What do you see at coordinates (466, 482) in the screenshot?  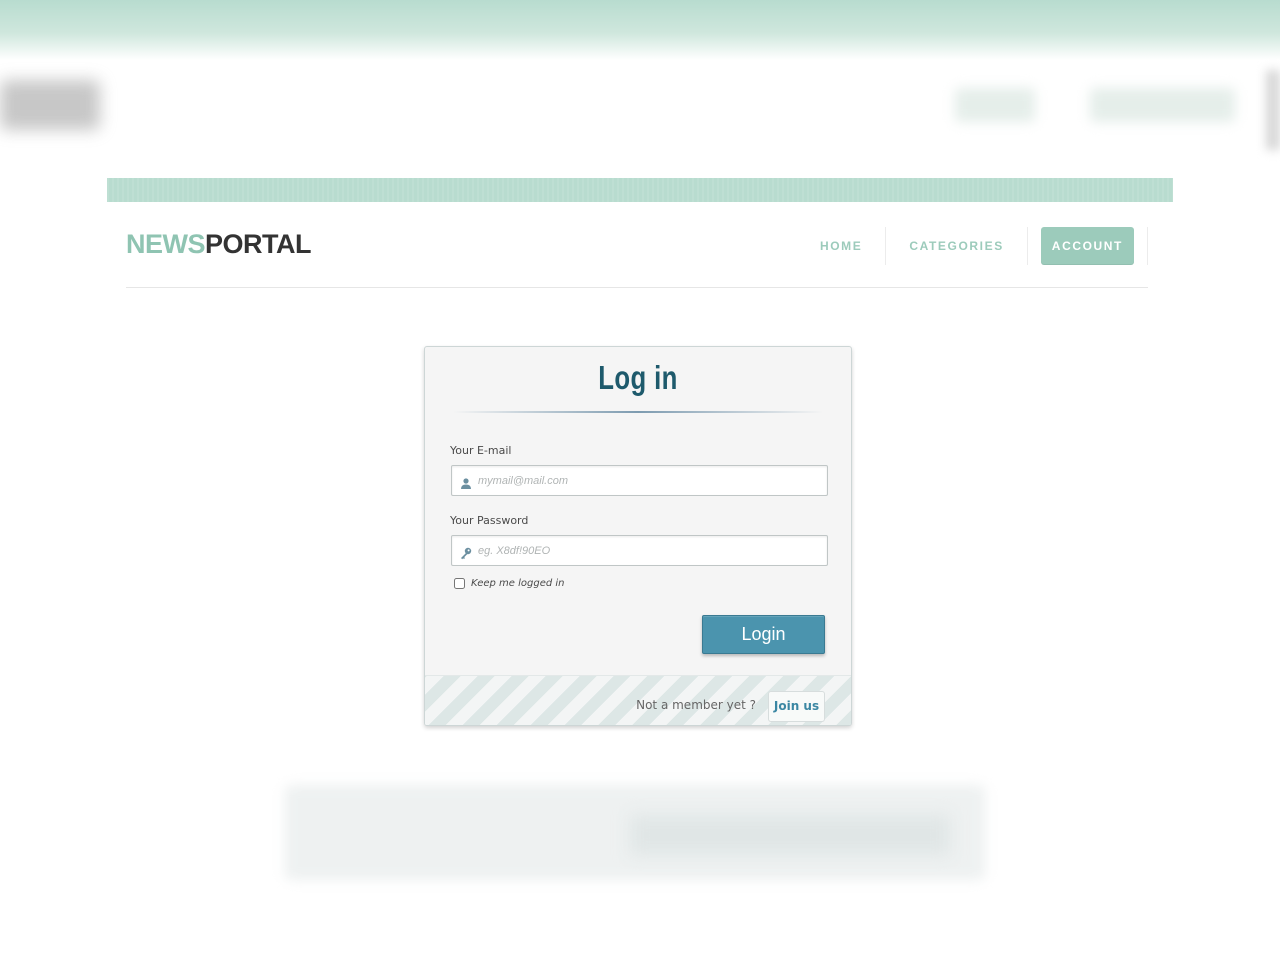 I see `user-icon` at bounding box center [466, 482].